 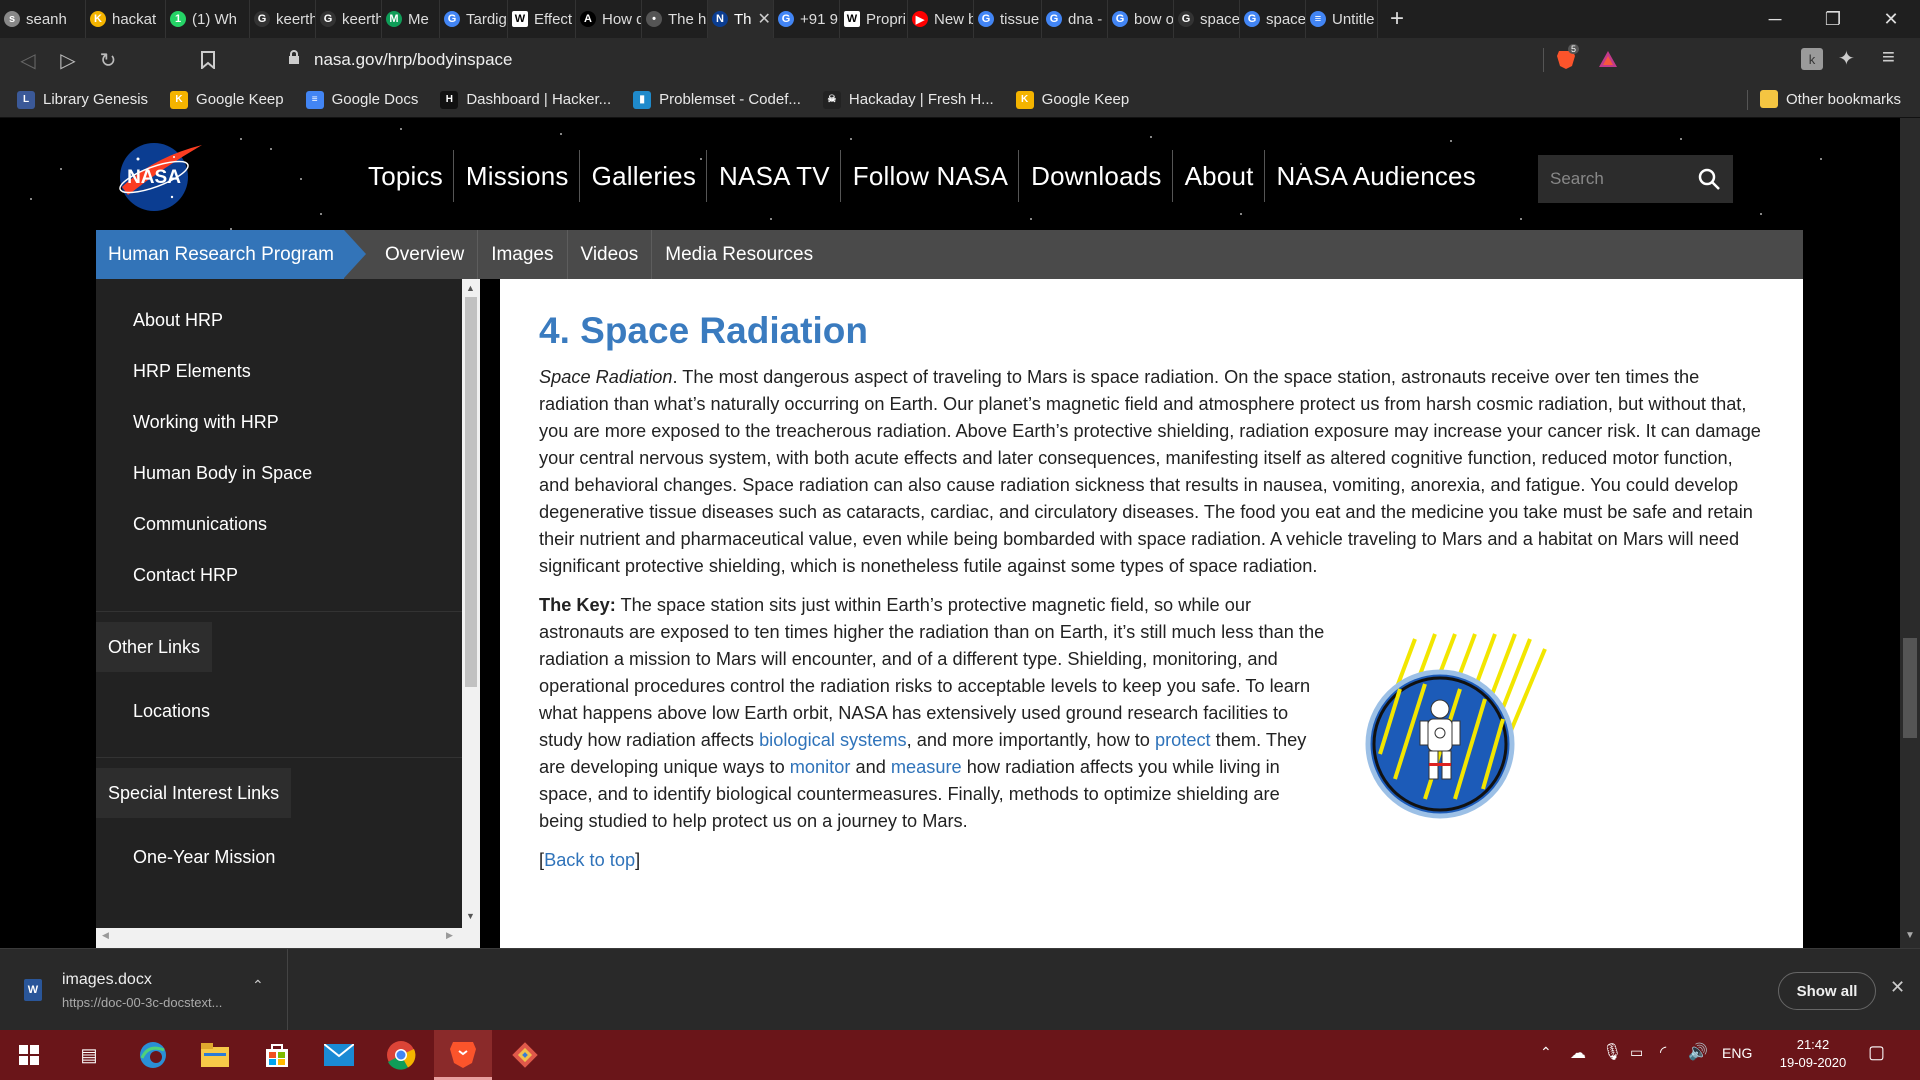 I want to click on notifications-icon: ▢, so click(x=1876, y=1052).